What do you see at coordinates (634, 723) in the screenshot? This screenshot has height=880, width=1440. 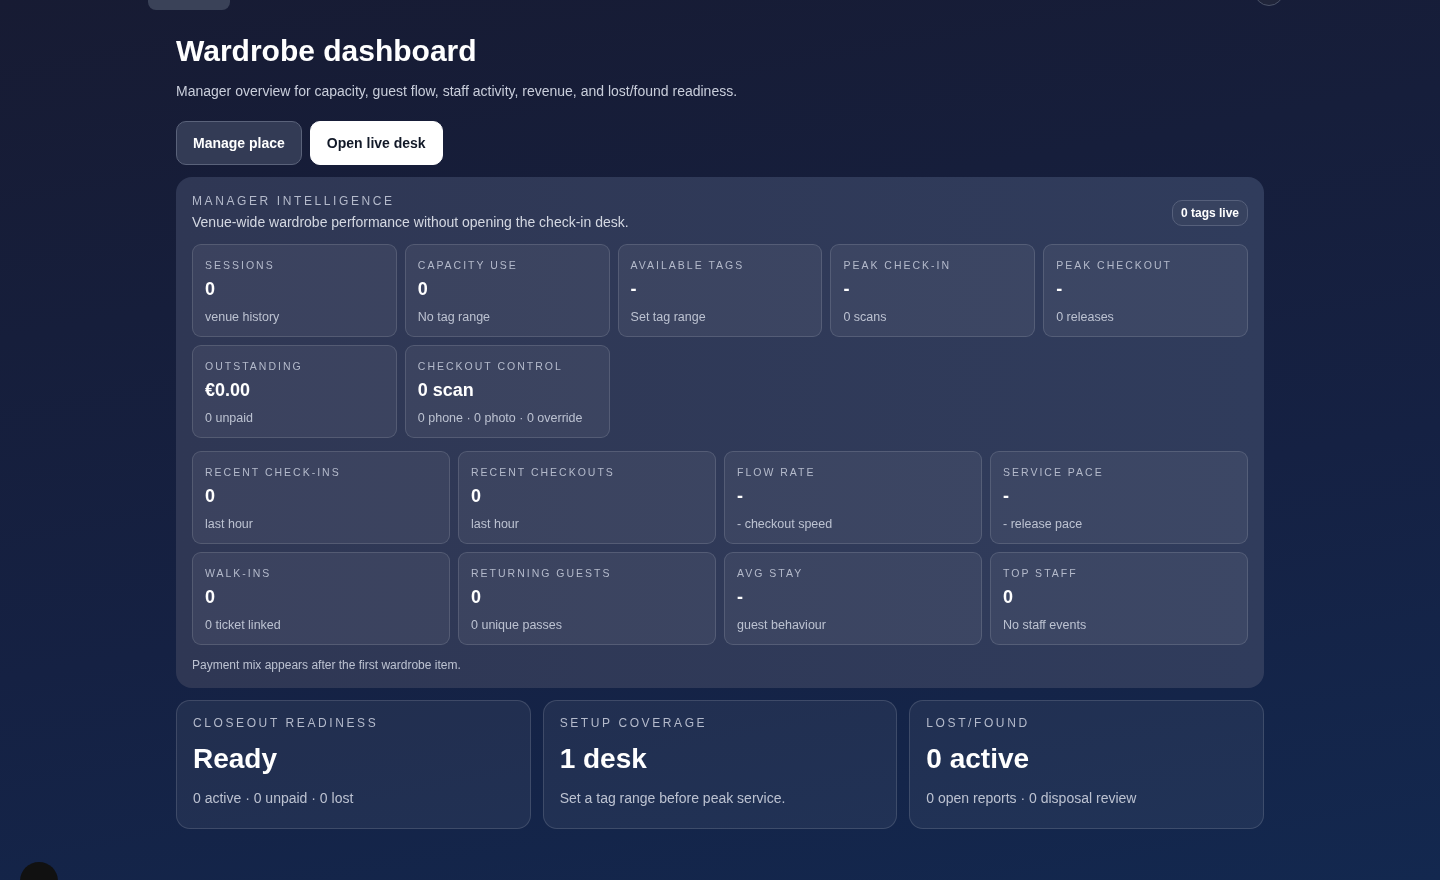 I see `metric-label: SETUP COVERAGE` at bounding box center [634, 723].